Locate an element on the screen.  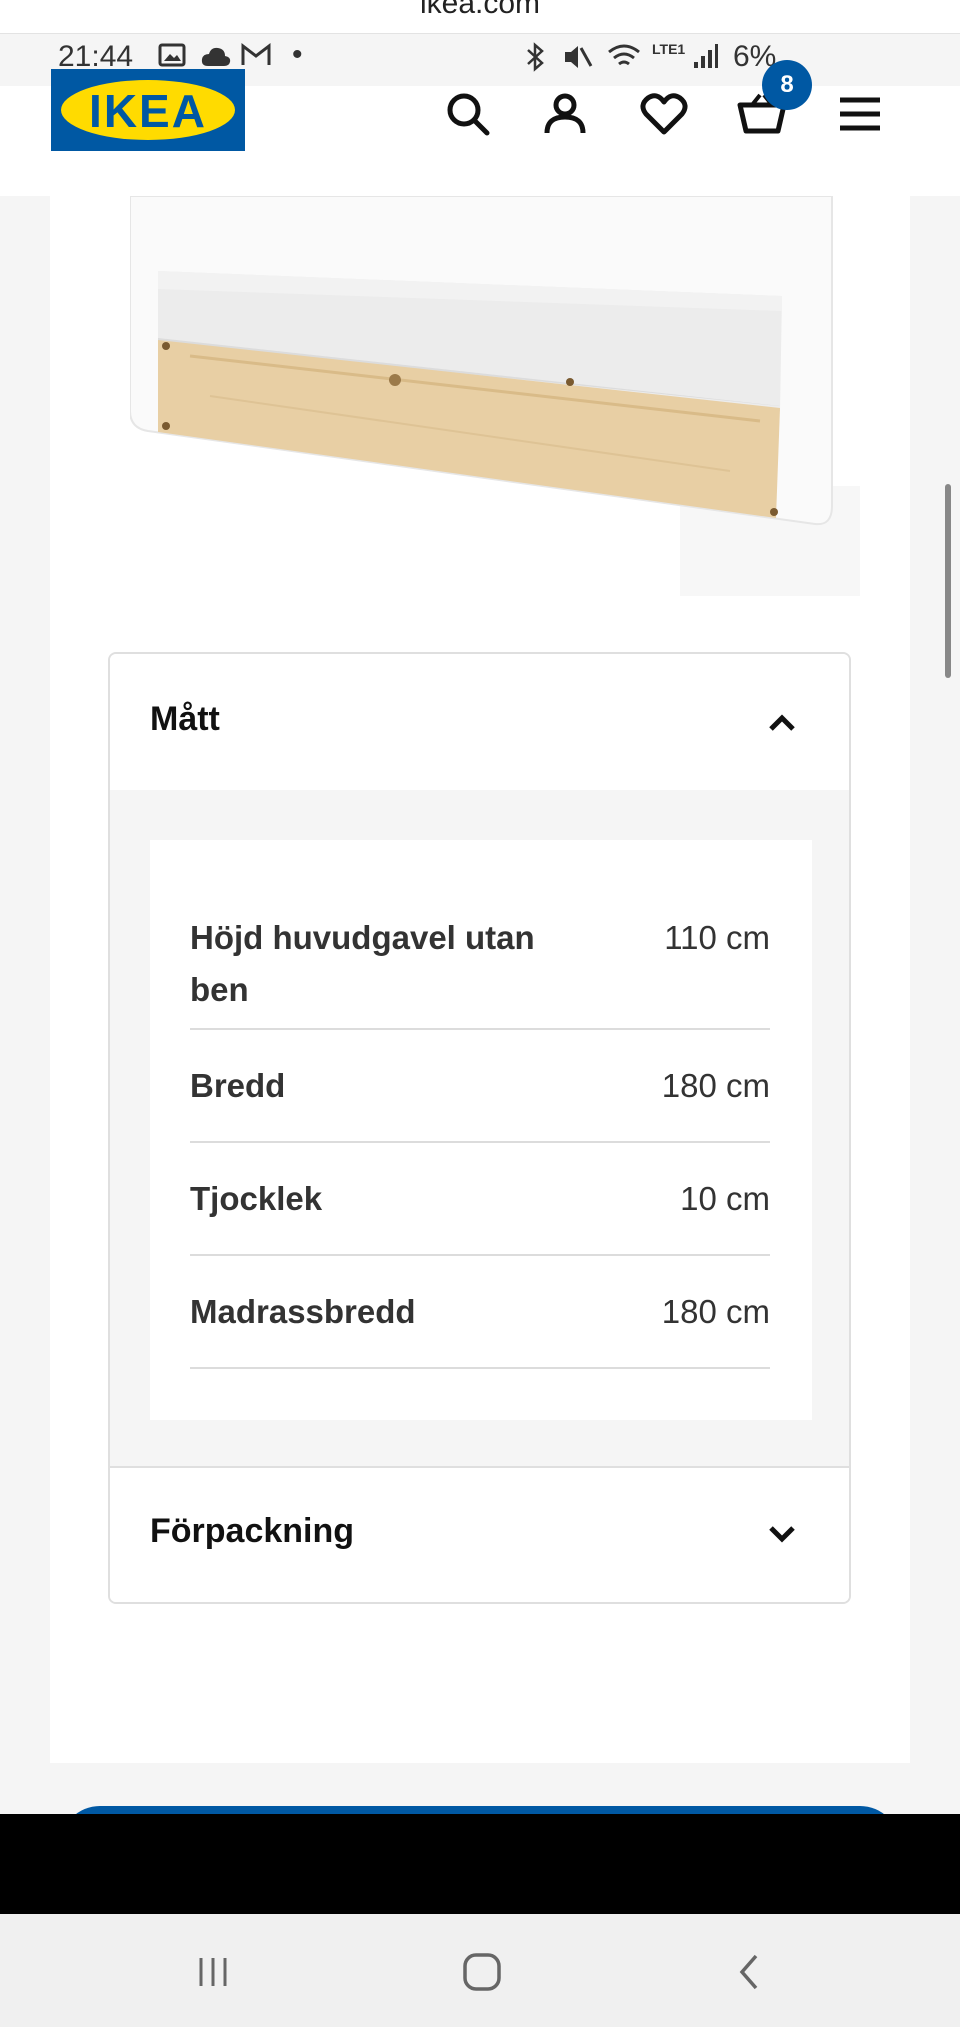
ikea-logo: IKEA is located at coordinates (148, 110).